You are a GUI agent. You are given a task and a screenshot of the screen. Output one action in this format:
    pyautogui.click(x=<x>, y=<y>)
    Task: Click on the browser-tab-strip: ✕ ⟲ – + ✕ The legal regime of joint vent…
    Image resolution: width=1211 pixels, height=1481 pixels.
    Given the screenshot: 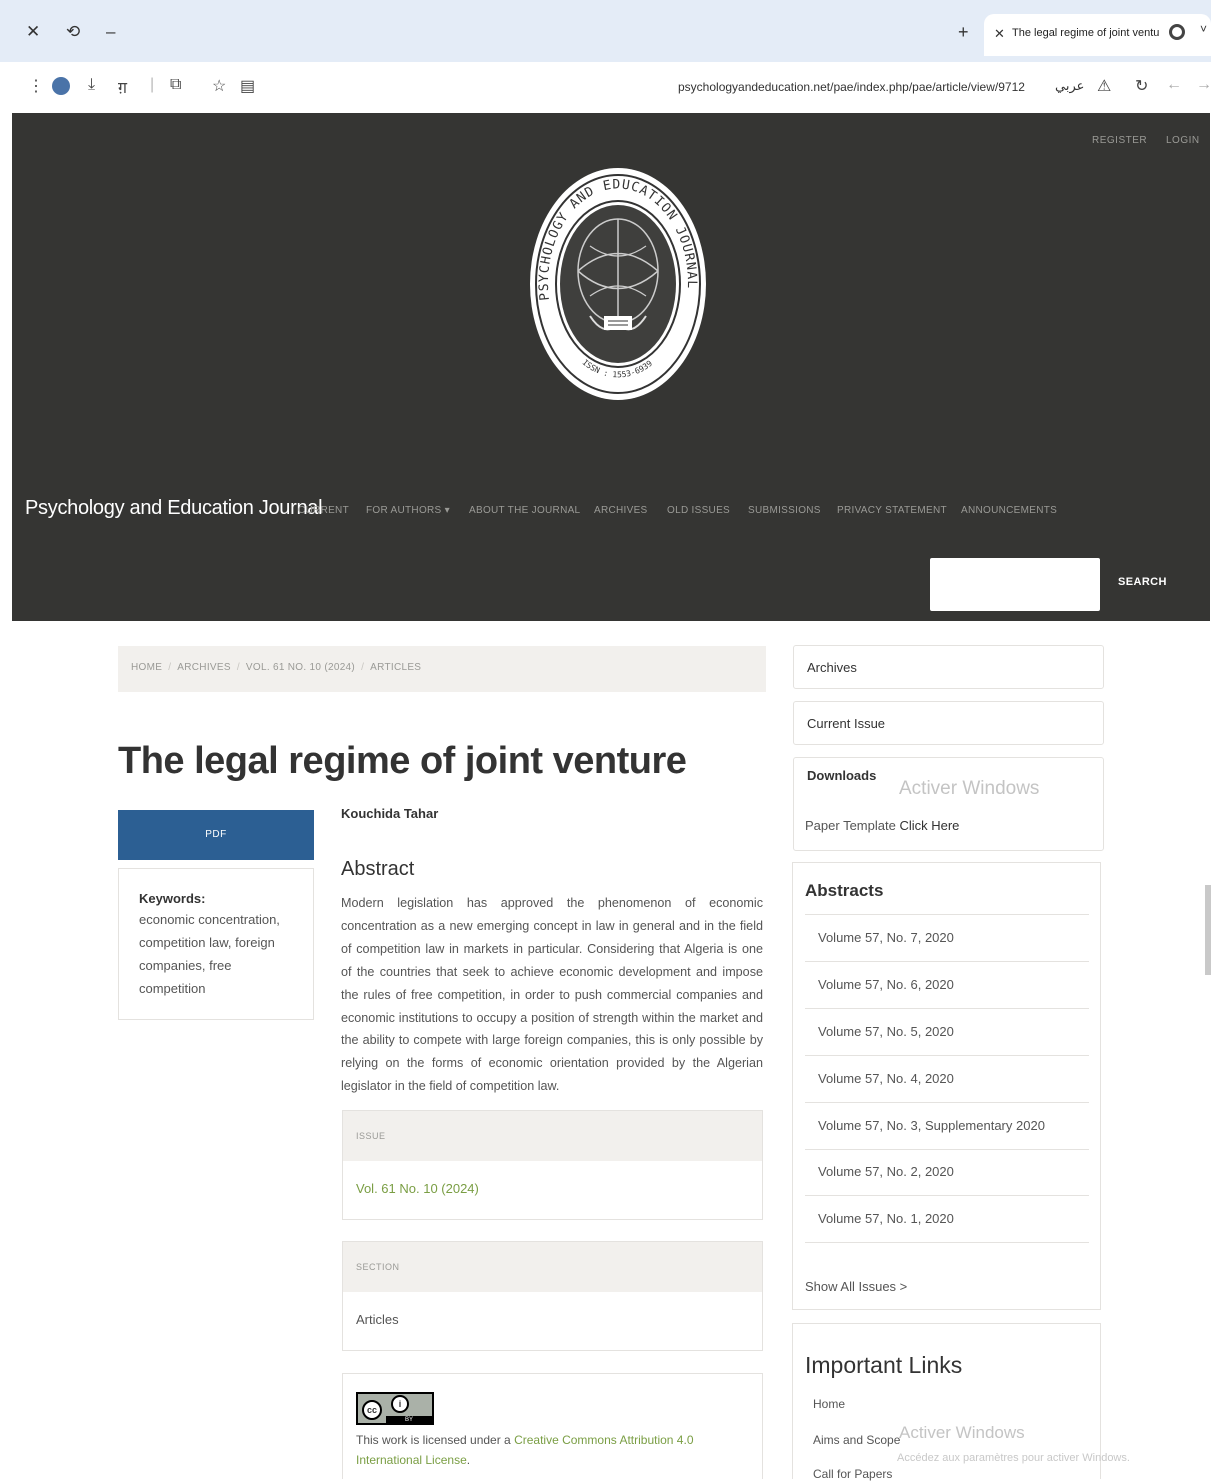 What is the action you would take?
    pyautogui.click(x=605, y=31)
    